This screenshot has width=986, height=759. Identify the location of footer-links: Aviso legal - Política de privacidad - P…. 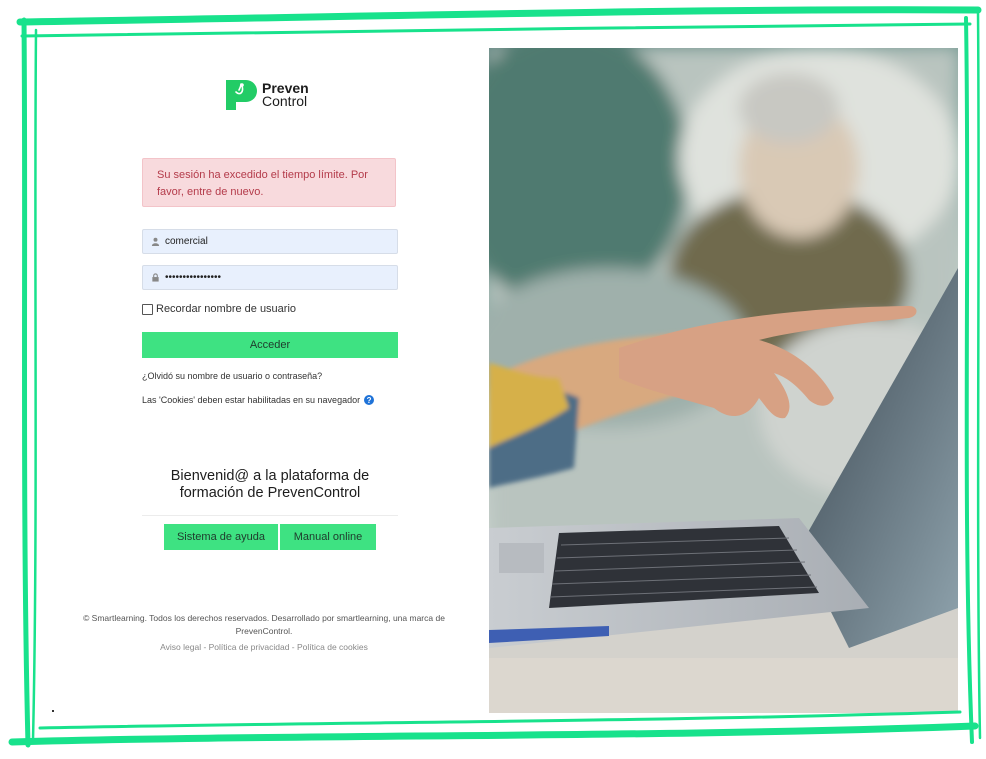
(264, 647).